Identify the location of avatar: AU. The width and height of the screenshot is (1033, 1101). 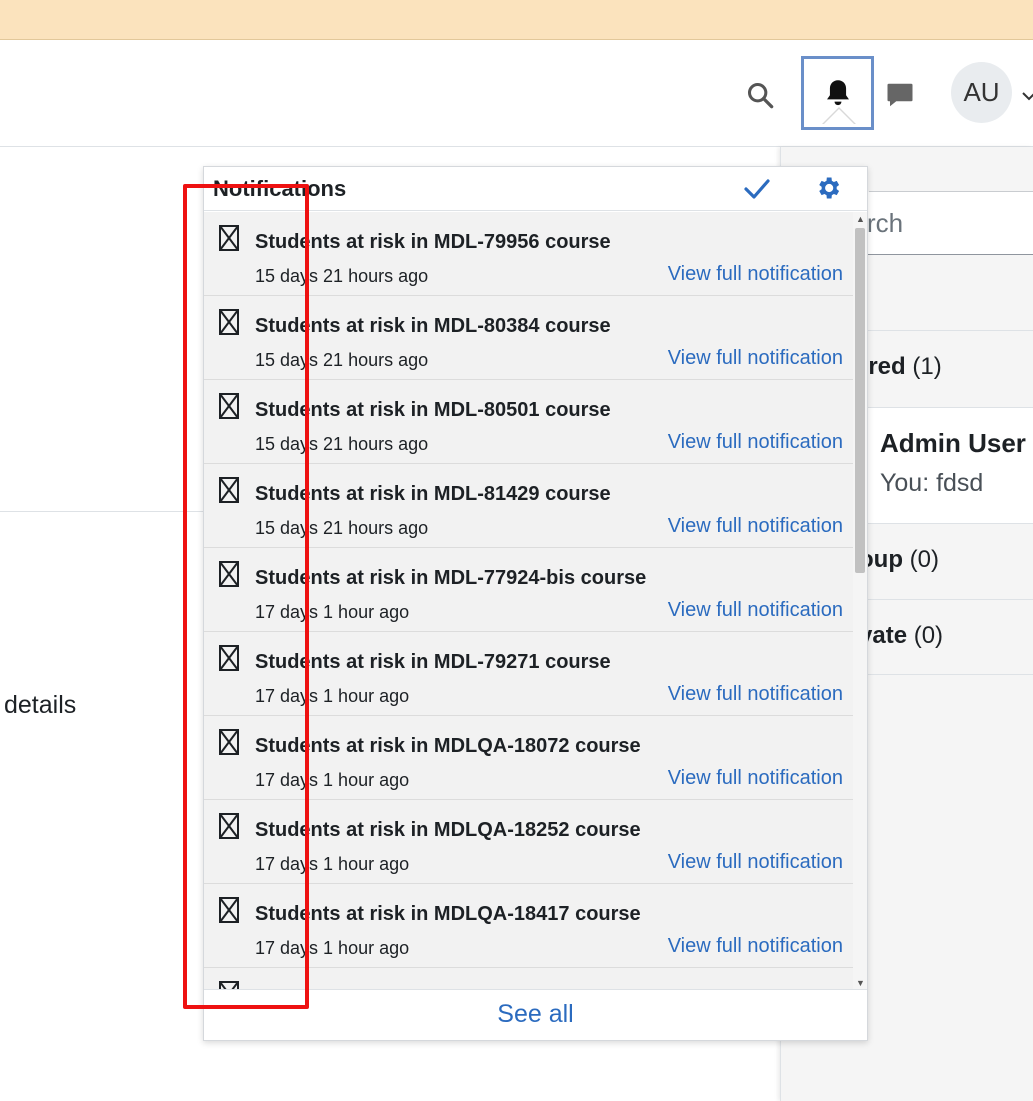
(981, 92).